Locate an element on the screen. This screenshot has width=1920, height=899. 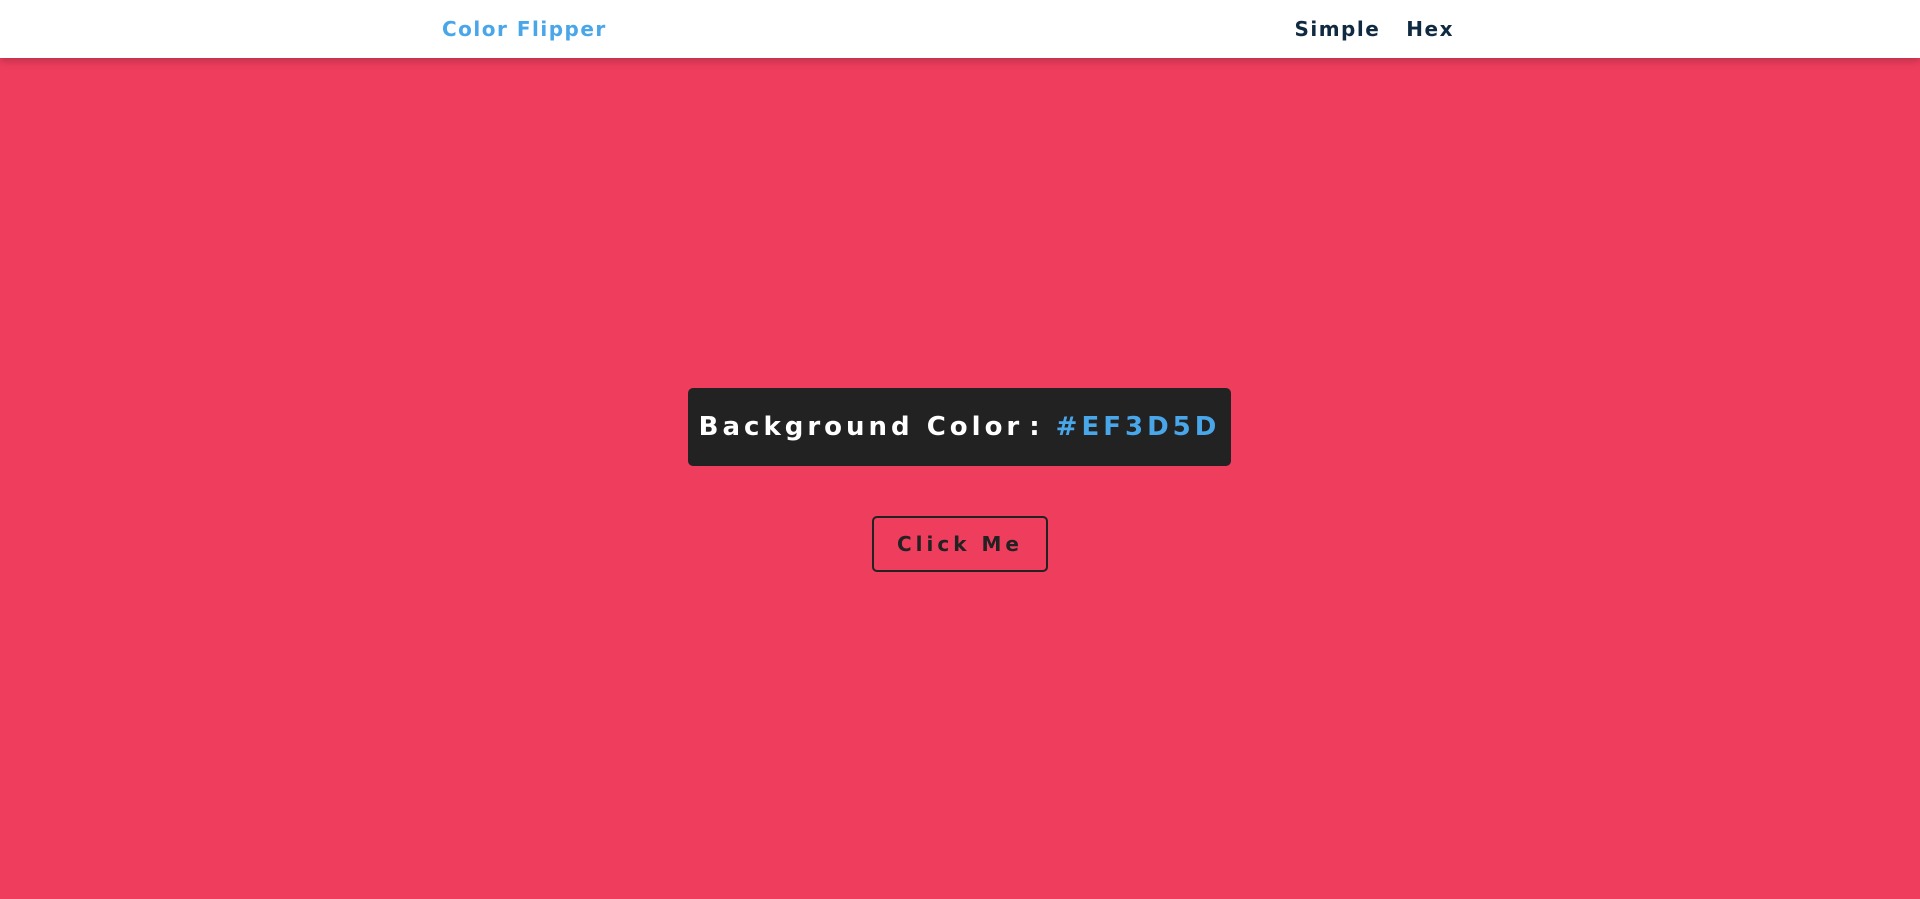
background-color-label: Background Color is located at coordinates (861, 427).